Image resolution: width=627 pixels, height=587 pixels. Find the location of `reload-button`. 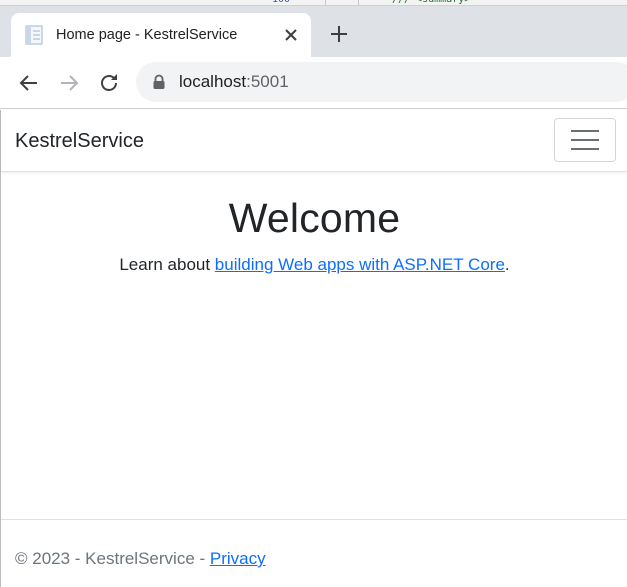

reload-button is located at coordinates (109, 83).